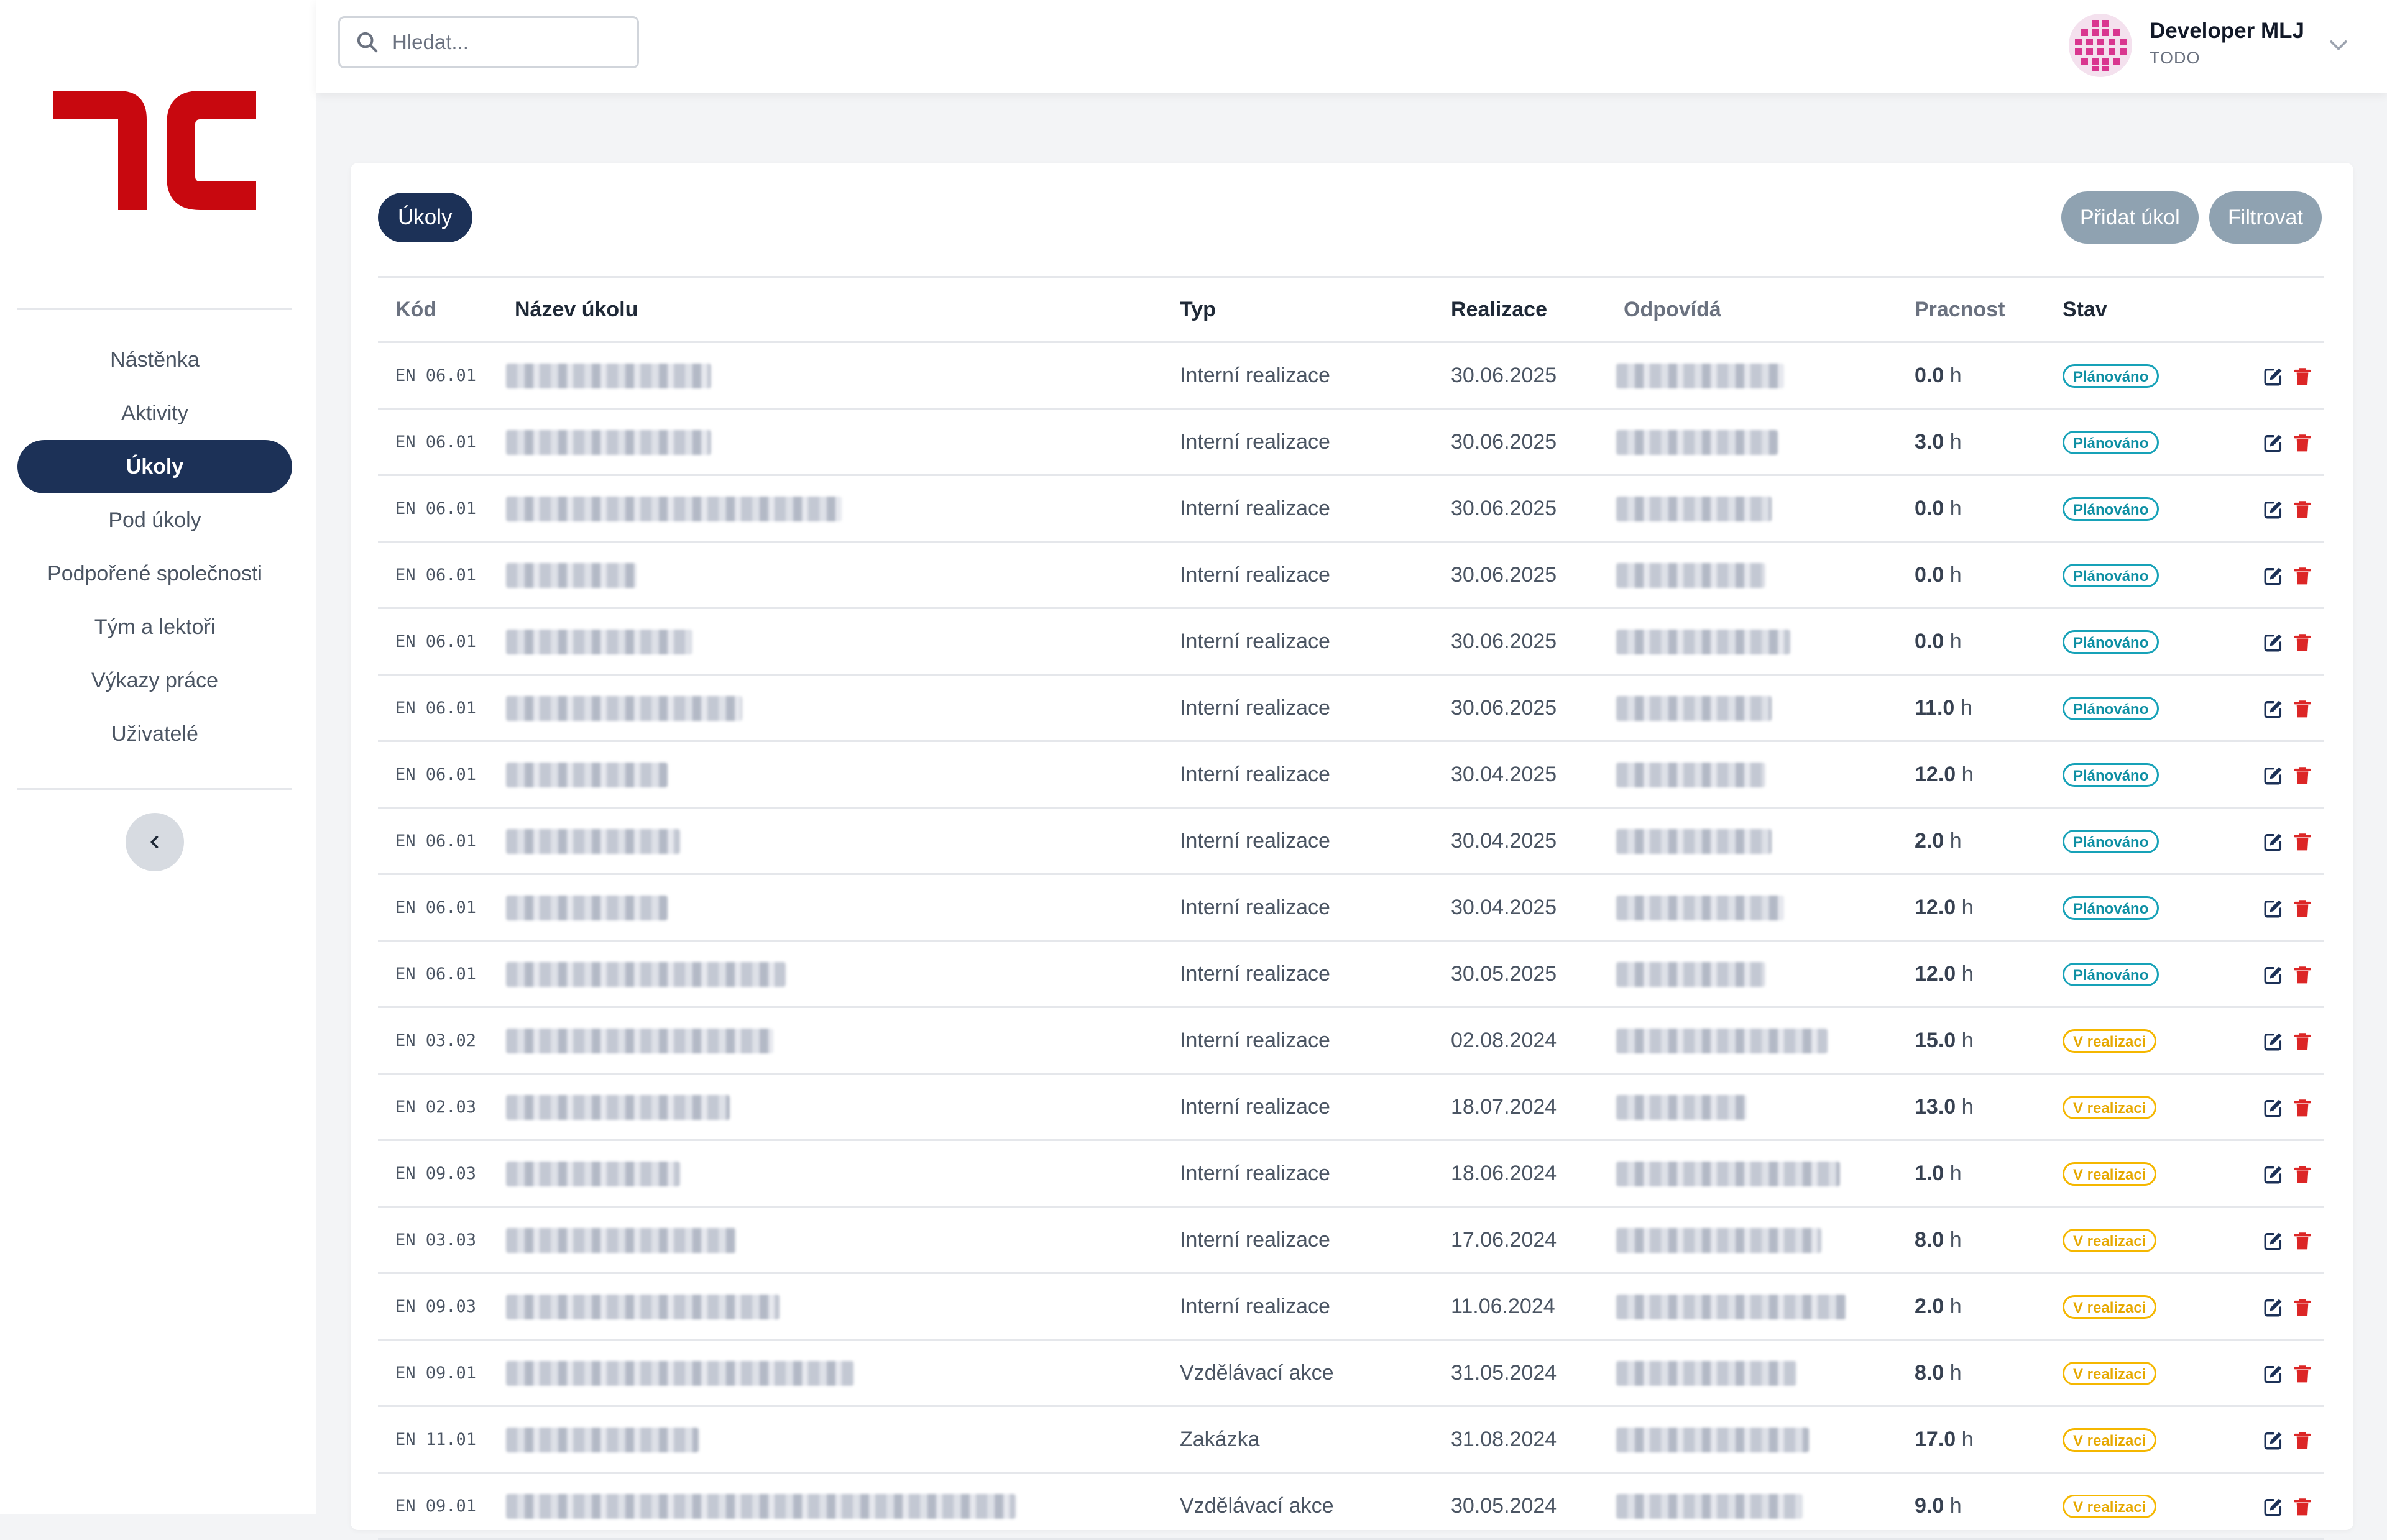  Describe the element at coordinates (155, 842) in the screenshot. I see `sidebar-collapse-button` at that location.